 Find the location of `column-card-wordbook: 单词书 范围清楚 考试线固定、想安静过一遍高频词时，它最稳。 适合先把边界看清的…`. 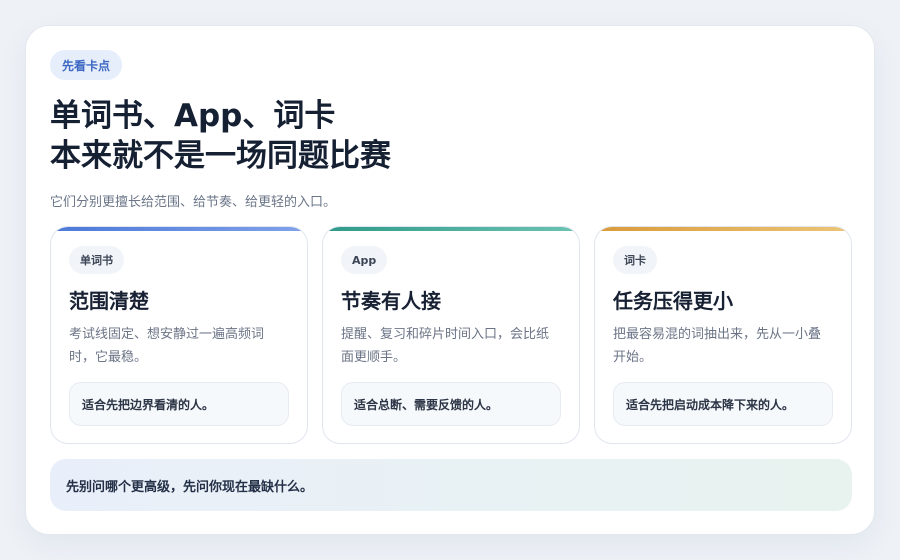

column-card-wordbook: 单词书 范围清楚 考试线固定、想安静过一遍高频词时，它最稳。 适合先把边界看清的… is located at coordinates (179, 335).